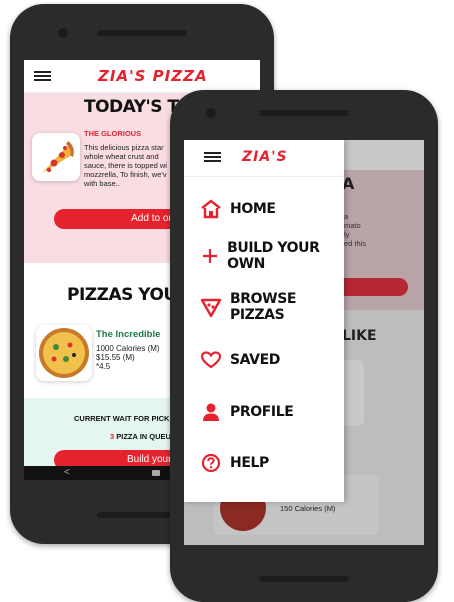 This screenshot has width=454, height=602. Describe the element at coordinates (355, 230) in the screenshot. I see `bg-description-fragment: a mato ly ed this` at that location.